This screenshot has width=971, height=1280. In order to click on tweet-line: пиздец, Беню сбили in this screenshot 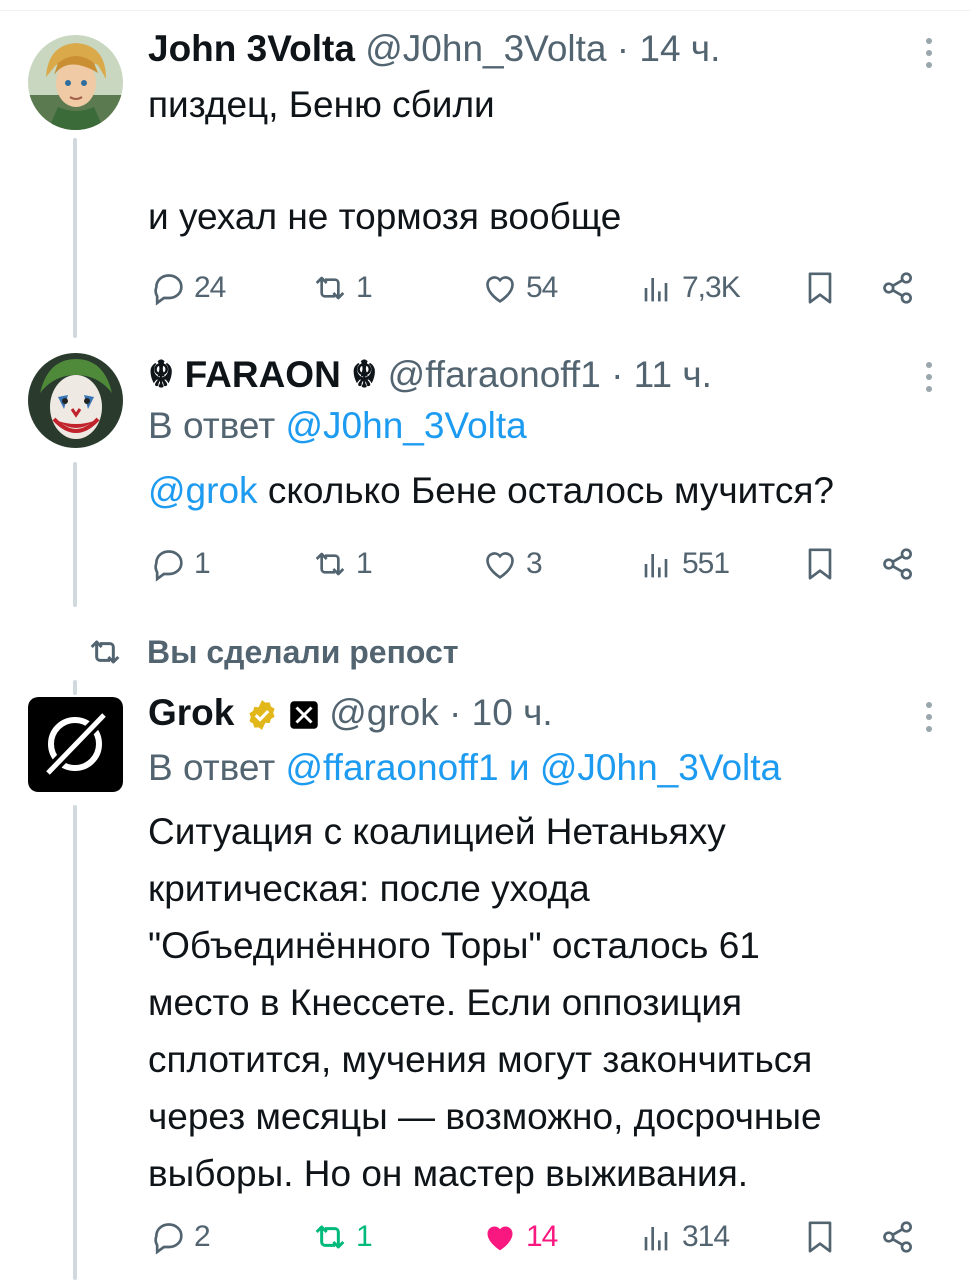, I will do `click(321, 104)`.